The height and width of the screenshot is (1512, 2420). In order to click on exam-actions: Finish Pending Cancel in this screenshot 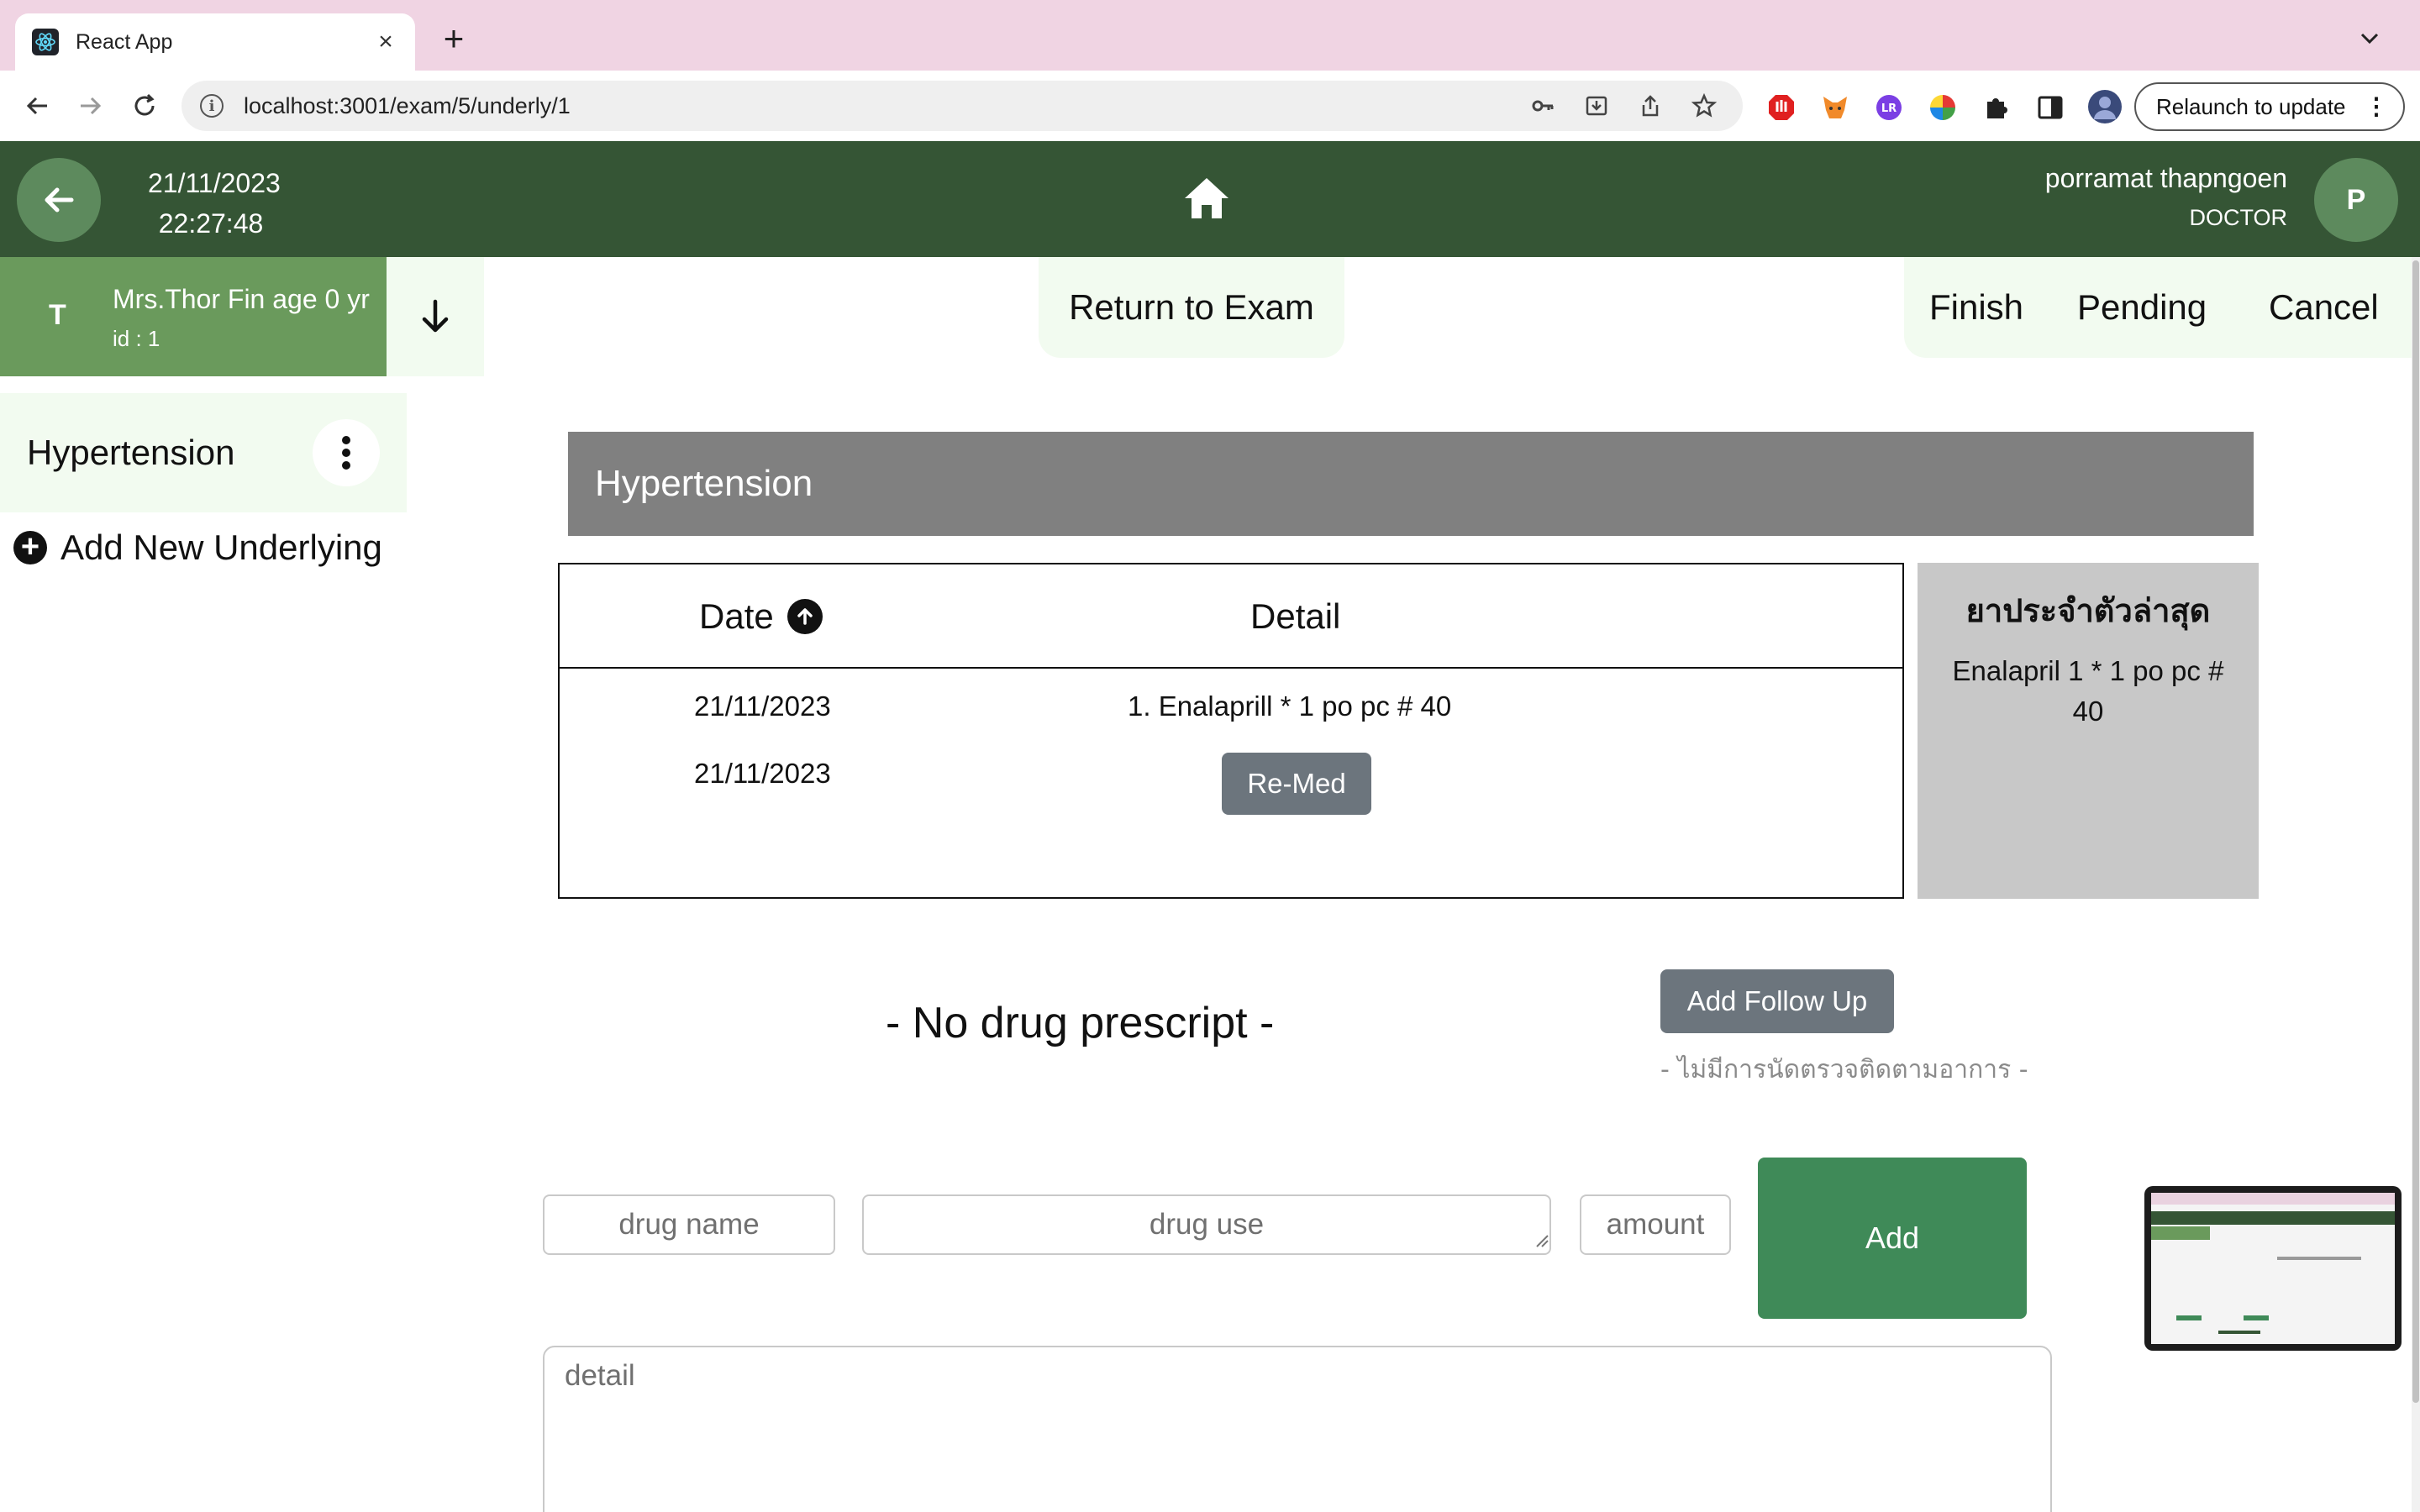, I will do `click(2162, 307)`.